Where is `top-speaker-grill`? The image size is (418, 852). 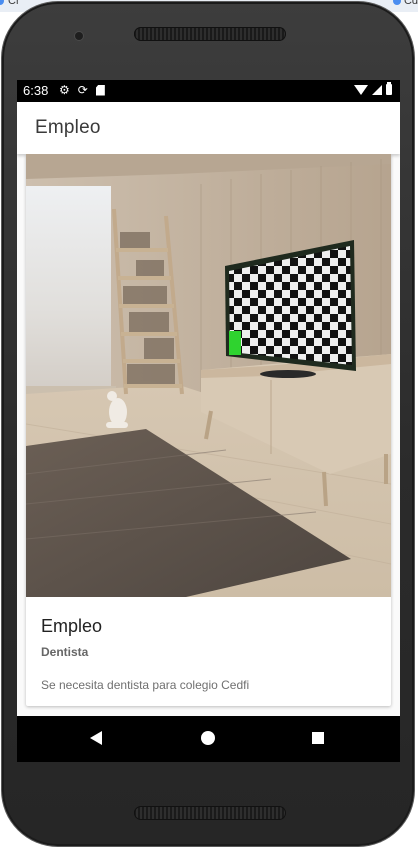 top-speaker-grill is located at coordinates (210, 34).